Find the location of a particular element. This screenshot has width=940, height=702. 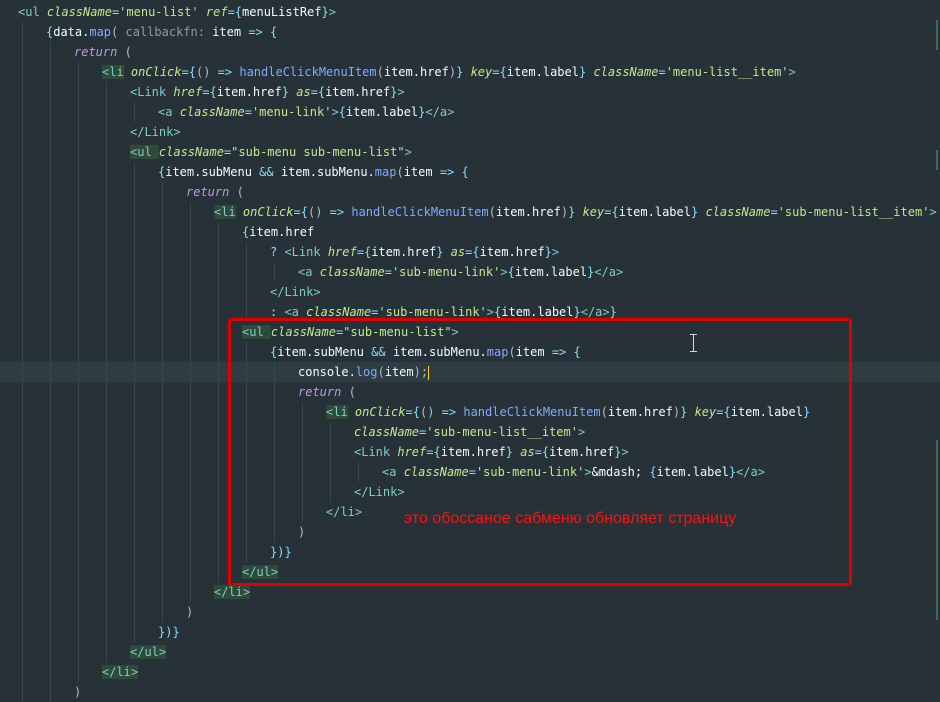

code-token: item.subMenu is located at coordinates (212, 172).